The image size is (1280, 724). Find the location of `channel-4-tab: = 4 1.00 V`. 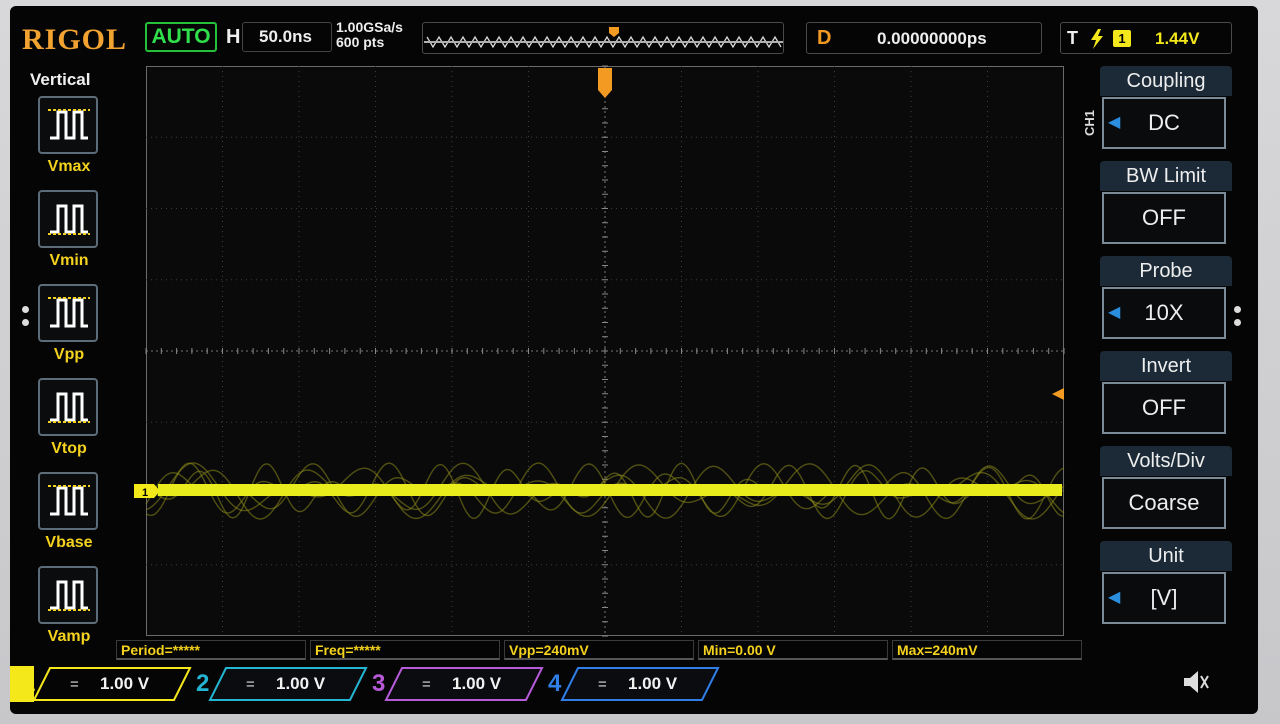

channel-4-tab: = 4 1.00 V is located at coordinates (636, 684).